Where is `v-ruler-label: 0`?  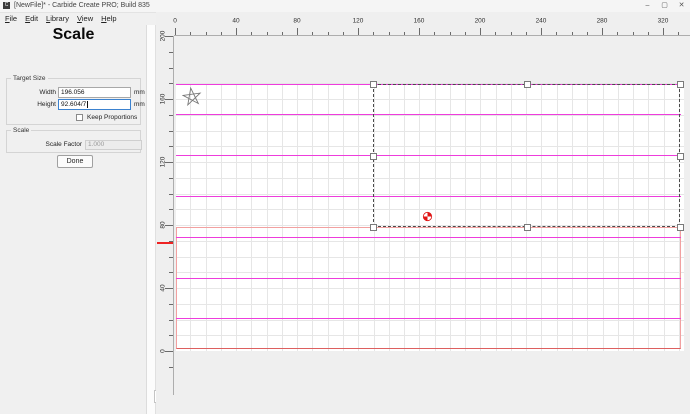 v-ruler-label: 0 is located at coordinates (163, 351).